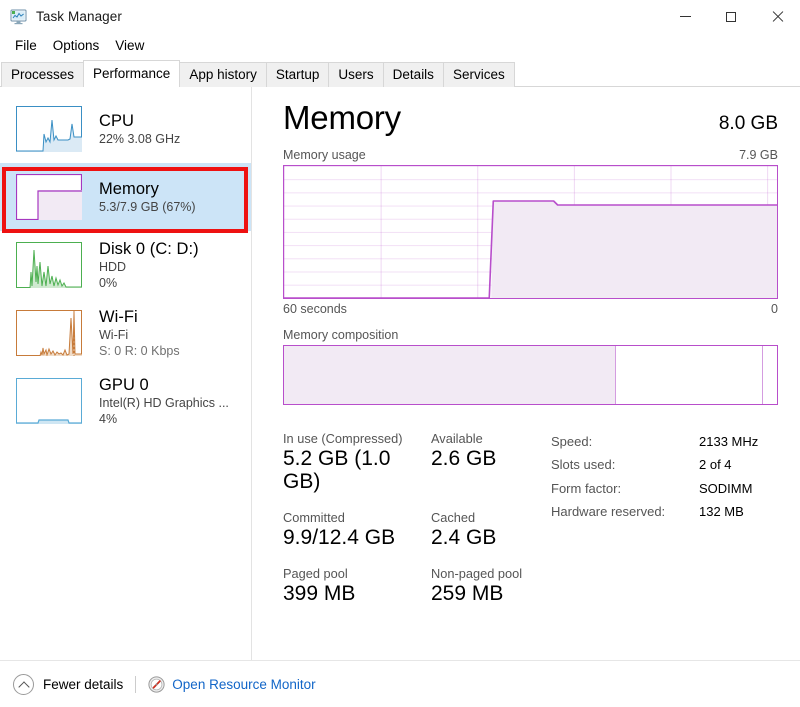 The width and height of the screenshot is (800, 707). What do you see at coordinates (664, 465) in the screenshot?
I see `stat-slots-used: Slots used: 2 of 4` at bounding box center [664, 465].